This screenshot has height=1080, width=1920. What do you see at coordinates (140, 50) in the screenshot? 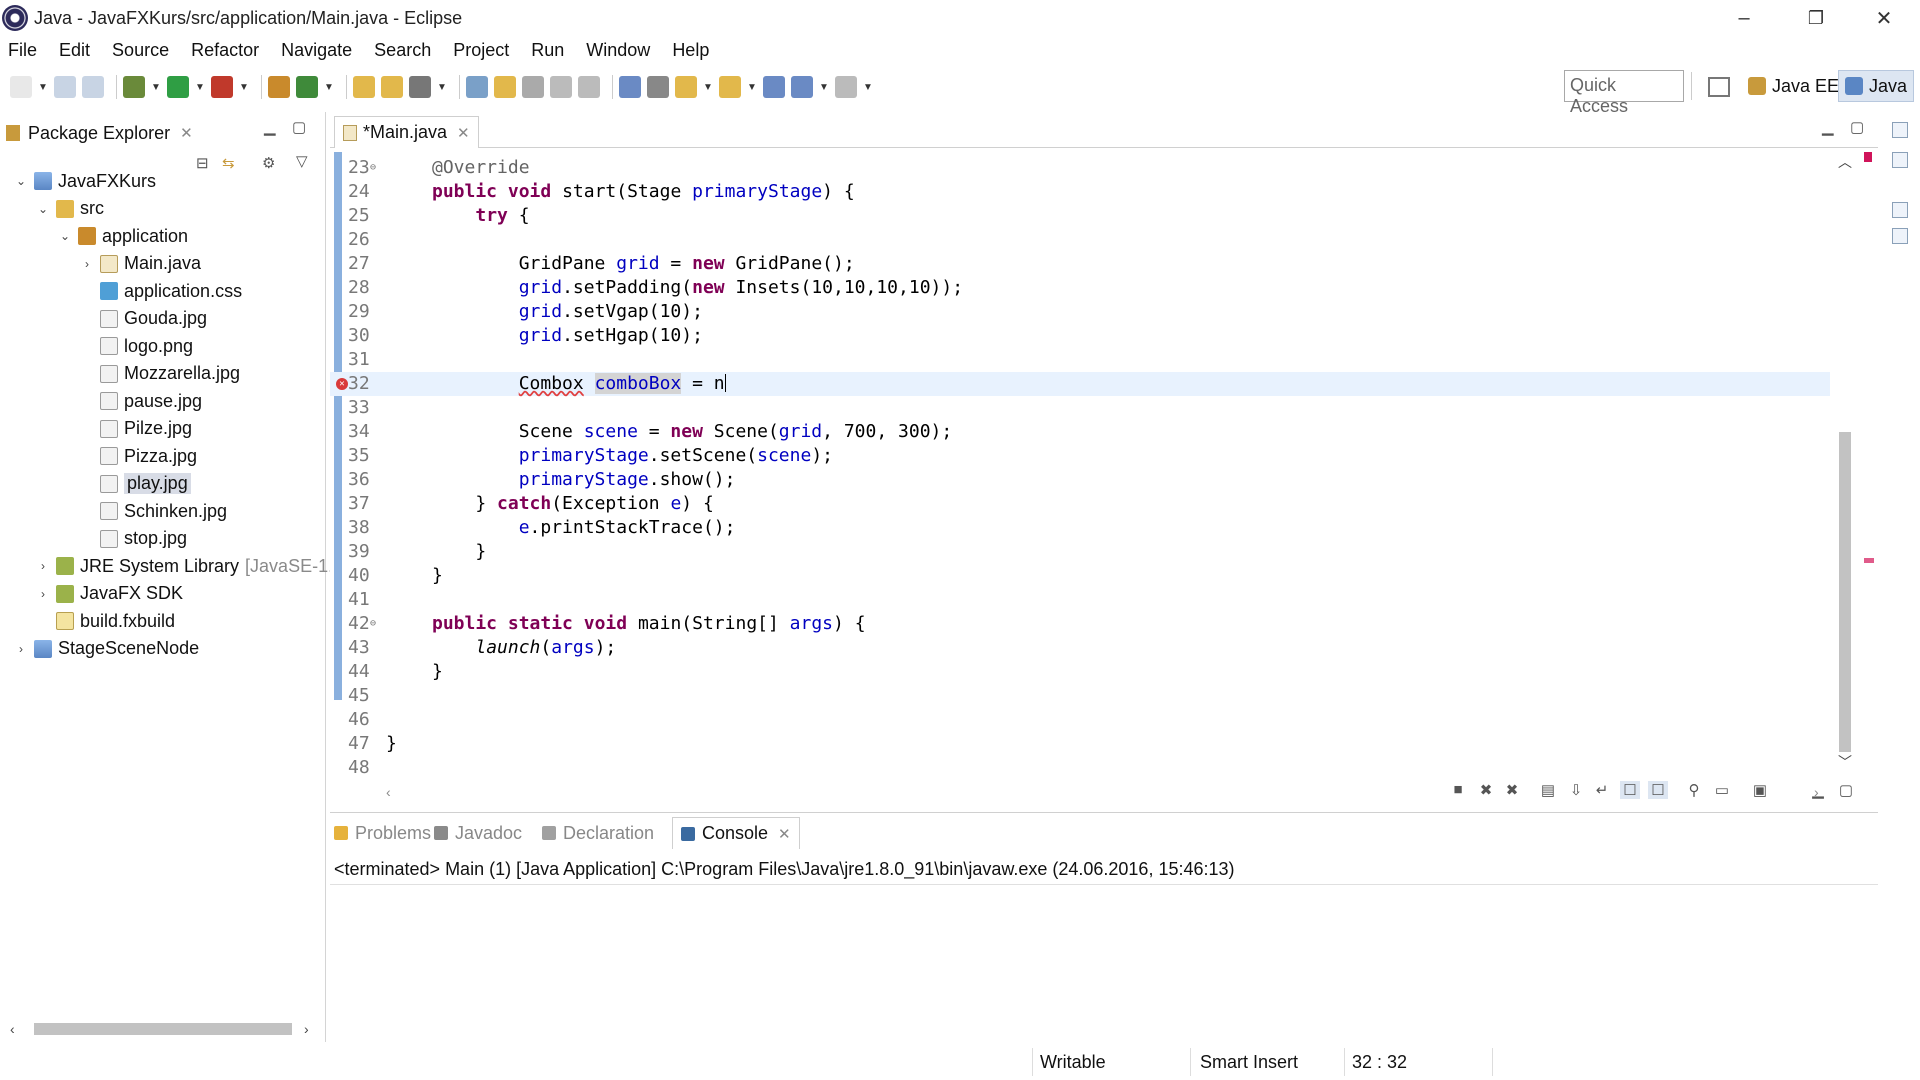
I see `menu-source: Source` at bounding box center [140, 50].